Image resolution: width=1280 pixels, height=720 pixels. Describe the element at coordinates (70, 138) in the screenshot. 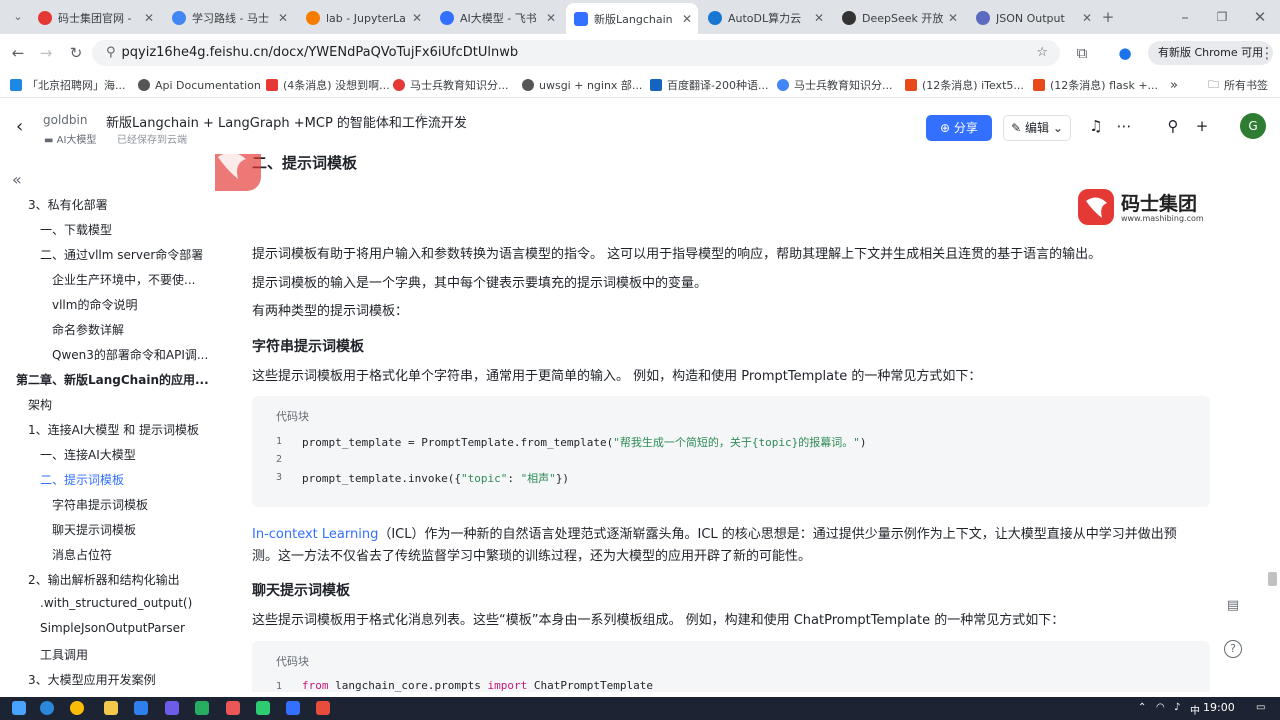

I see `doc-folder: ▬ AI大模型` at that location.